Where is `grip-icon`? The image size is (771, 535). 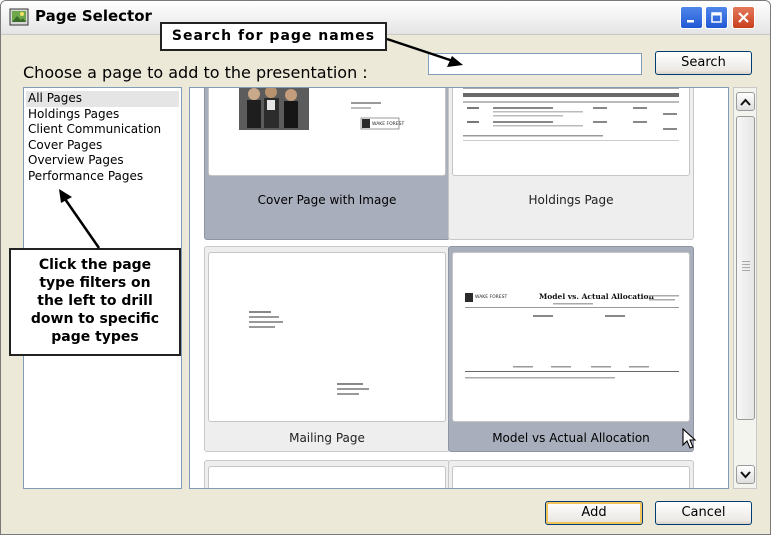 grip-icon is located at coordinates (746, 266).